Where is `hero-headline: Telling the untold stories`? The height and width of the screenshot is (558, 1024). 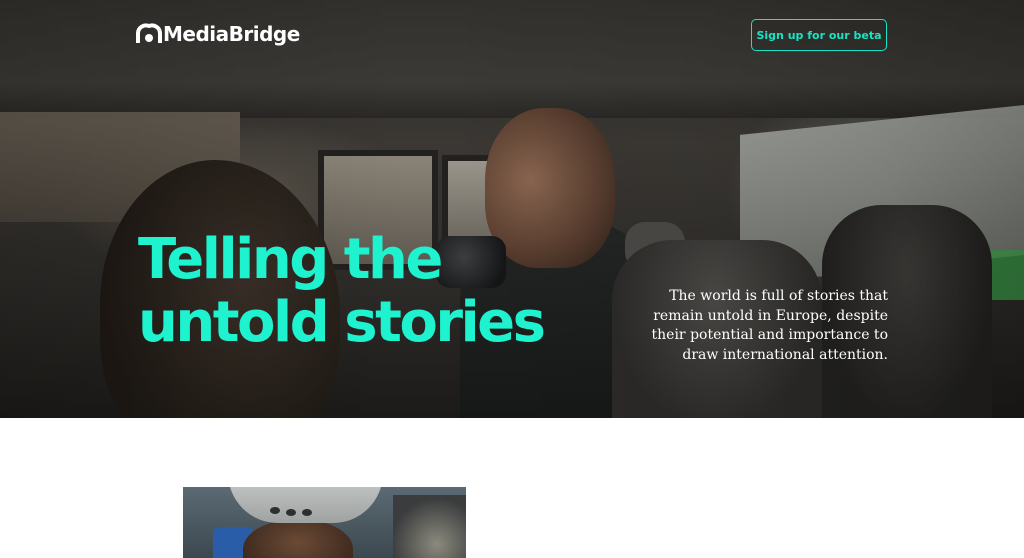 hero-headline: Telling the untold stories is located at coordinates (348, 291).